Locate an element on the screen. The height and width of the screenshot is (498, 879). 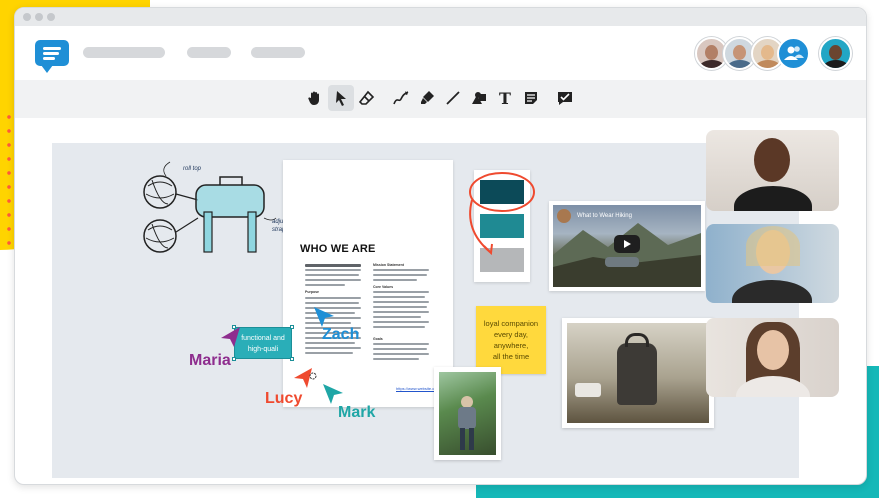
hand-tool-button is located at coordinates (315, 98).